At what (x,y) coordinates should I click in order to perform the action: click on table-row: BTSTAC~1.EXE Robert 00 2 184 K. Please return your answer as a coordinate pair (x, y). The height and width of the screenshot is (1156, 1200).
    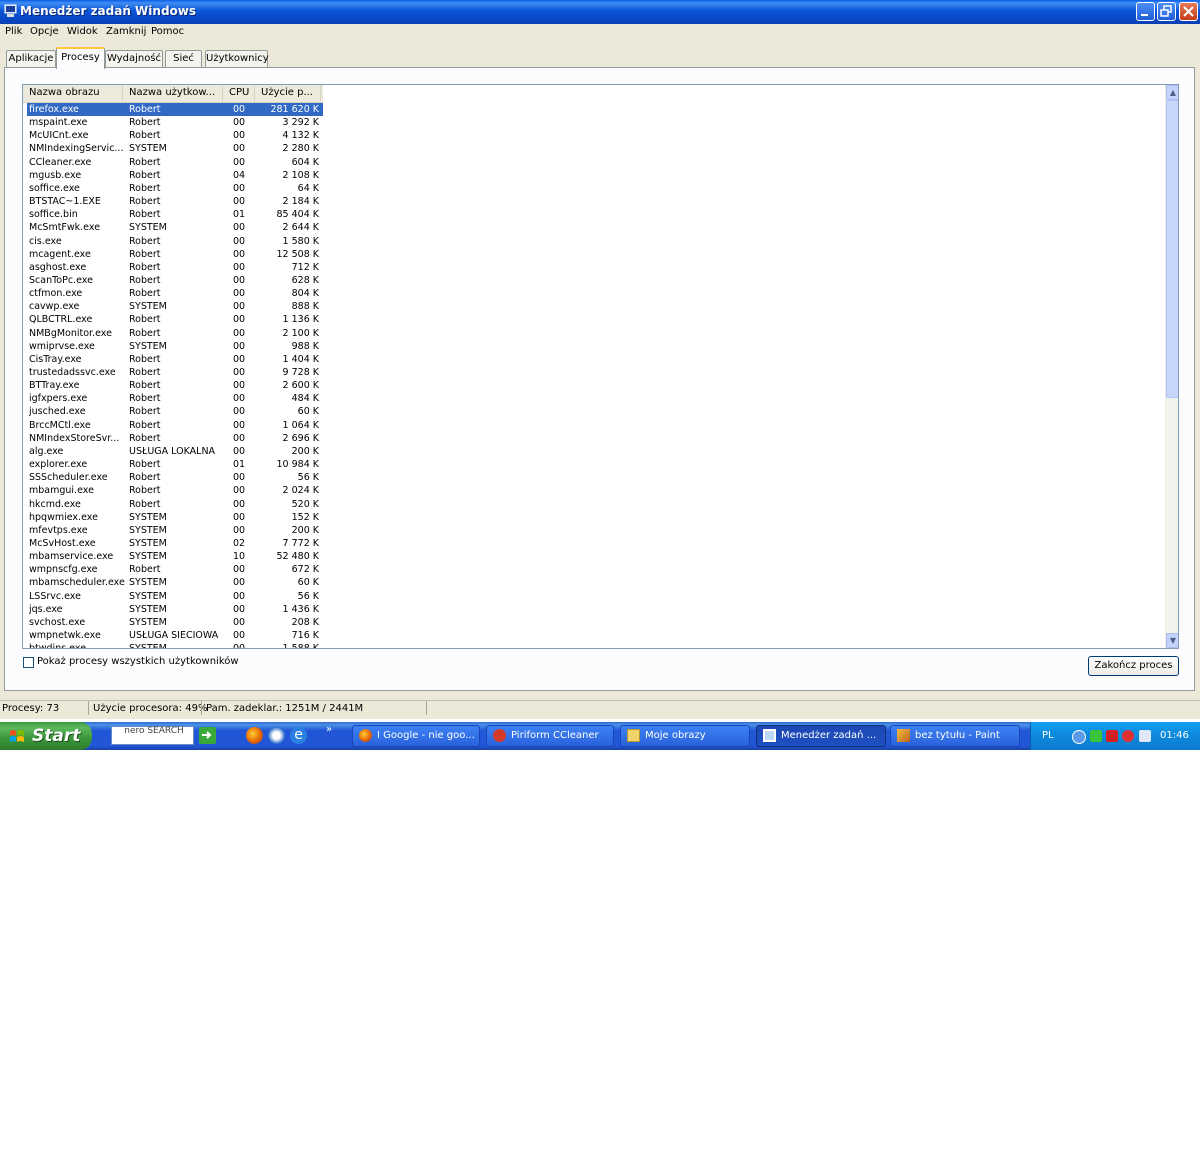
    Looking at the image, I should click on (175, 201).